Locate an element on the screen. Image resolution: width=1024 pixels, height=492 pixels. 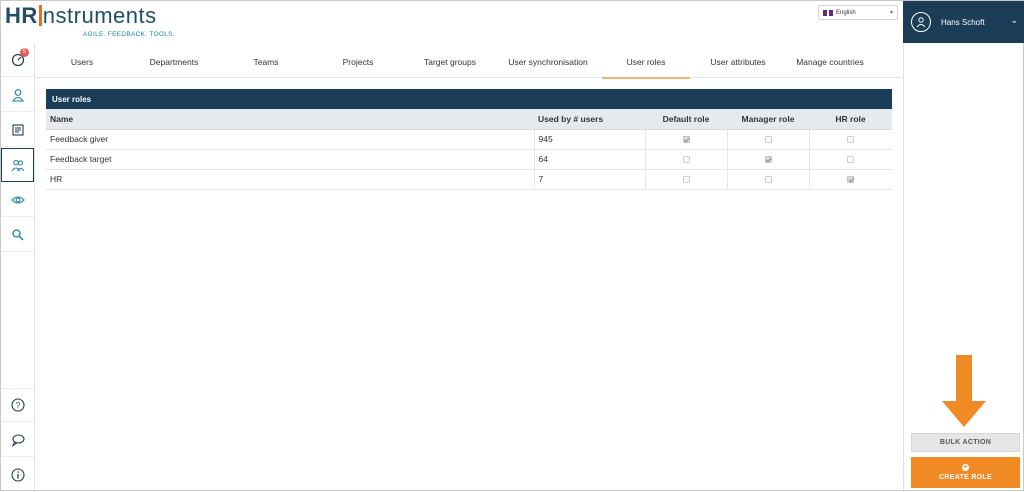
panel-title: User roles is located at coordinates (469, 99).